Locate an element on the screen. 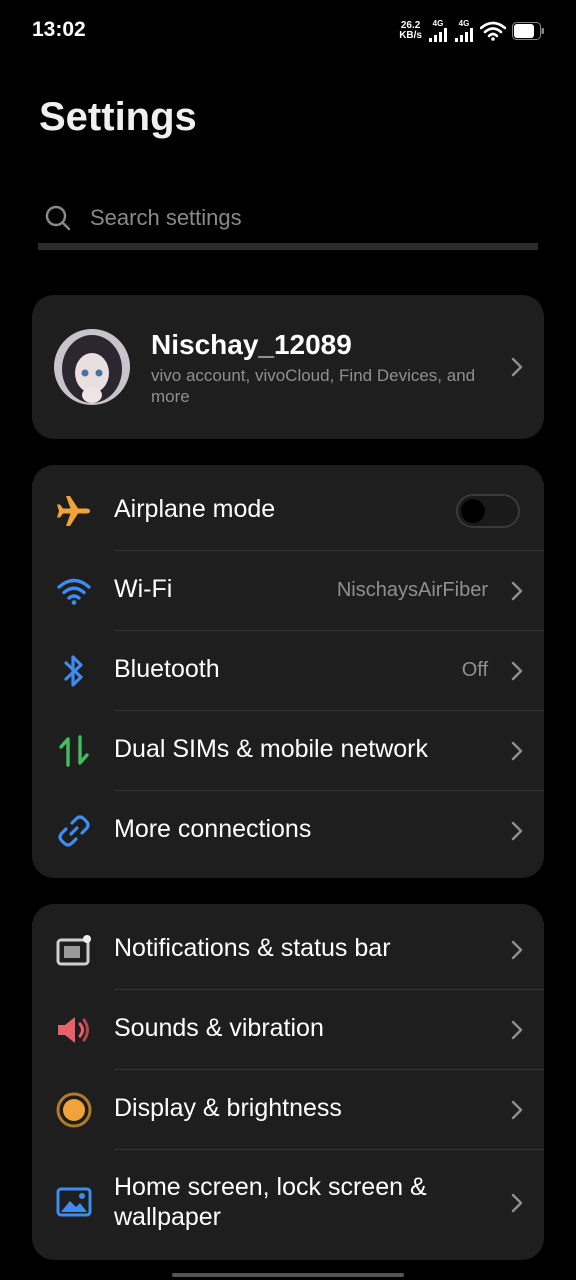 Image resolution: width=576 pixels, height=1280 pixels. bluetooth-label: Bluetooth is located at coordinates (167, 669).